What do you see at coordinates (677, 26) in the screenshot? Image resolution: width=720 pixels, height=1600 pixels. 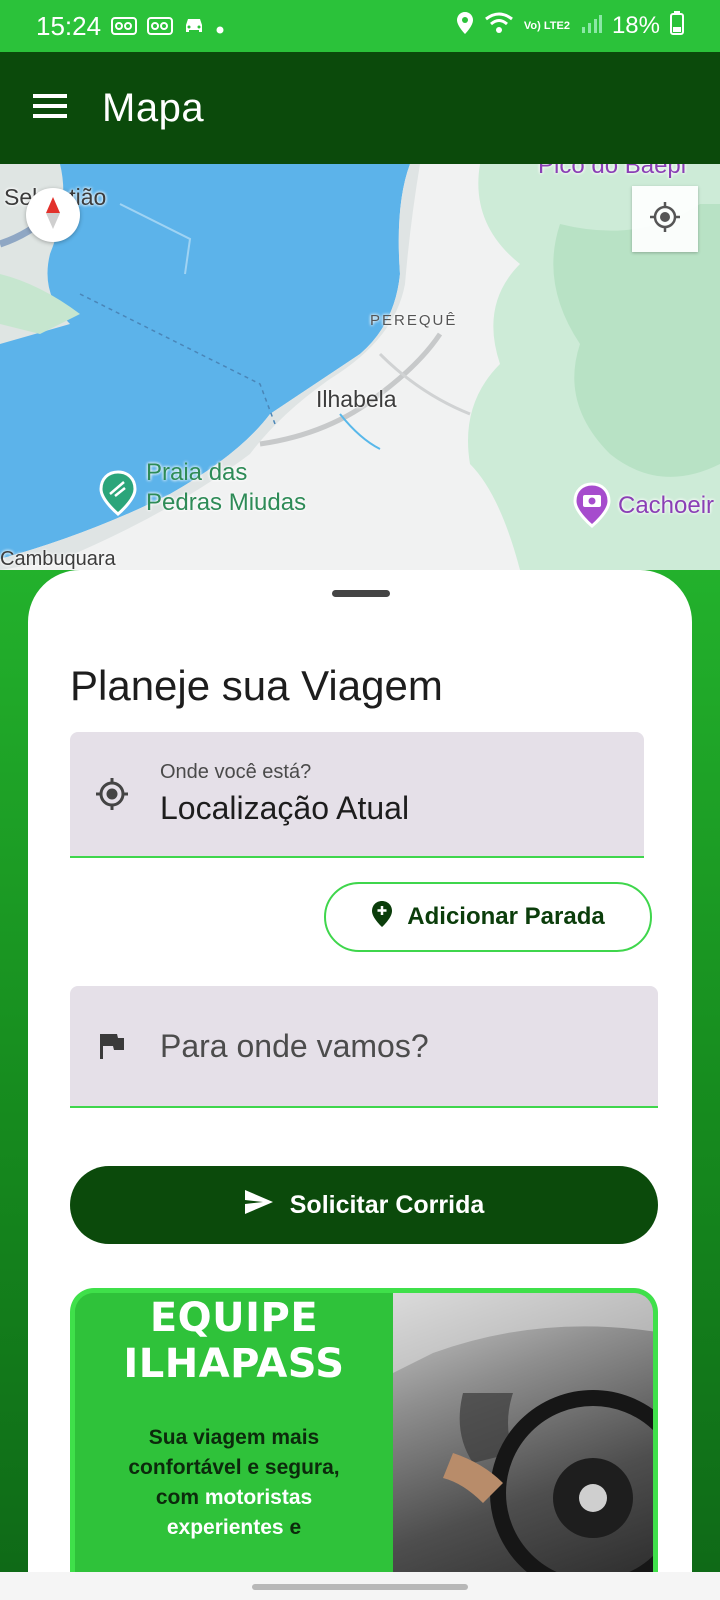 I see `battery-icon` at bounding box center [677, 26].